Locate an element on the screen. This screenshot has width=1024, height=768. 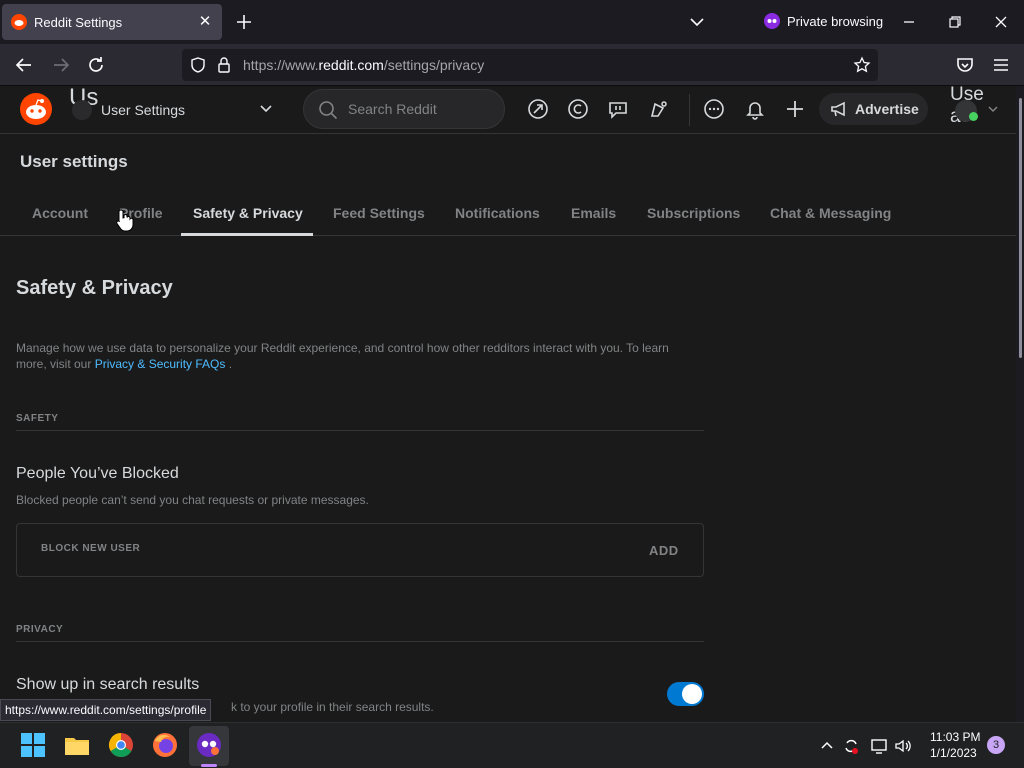
sync-icon is located at coordinates (851, 746).